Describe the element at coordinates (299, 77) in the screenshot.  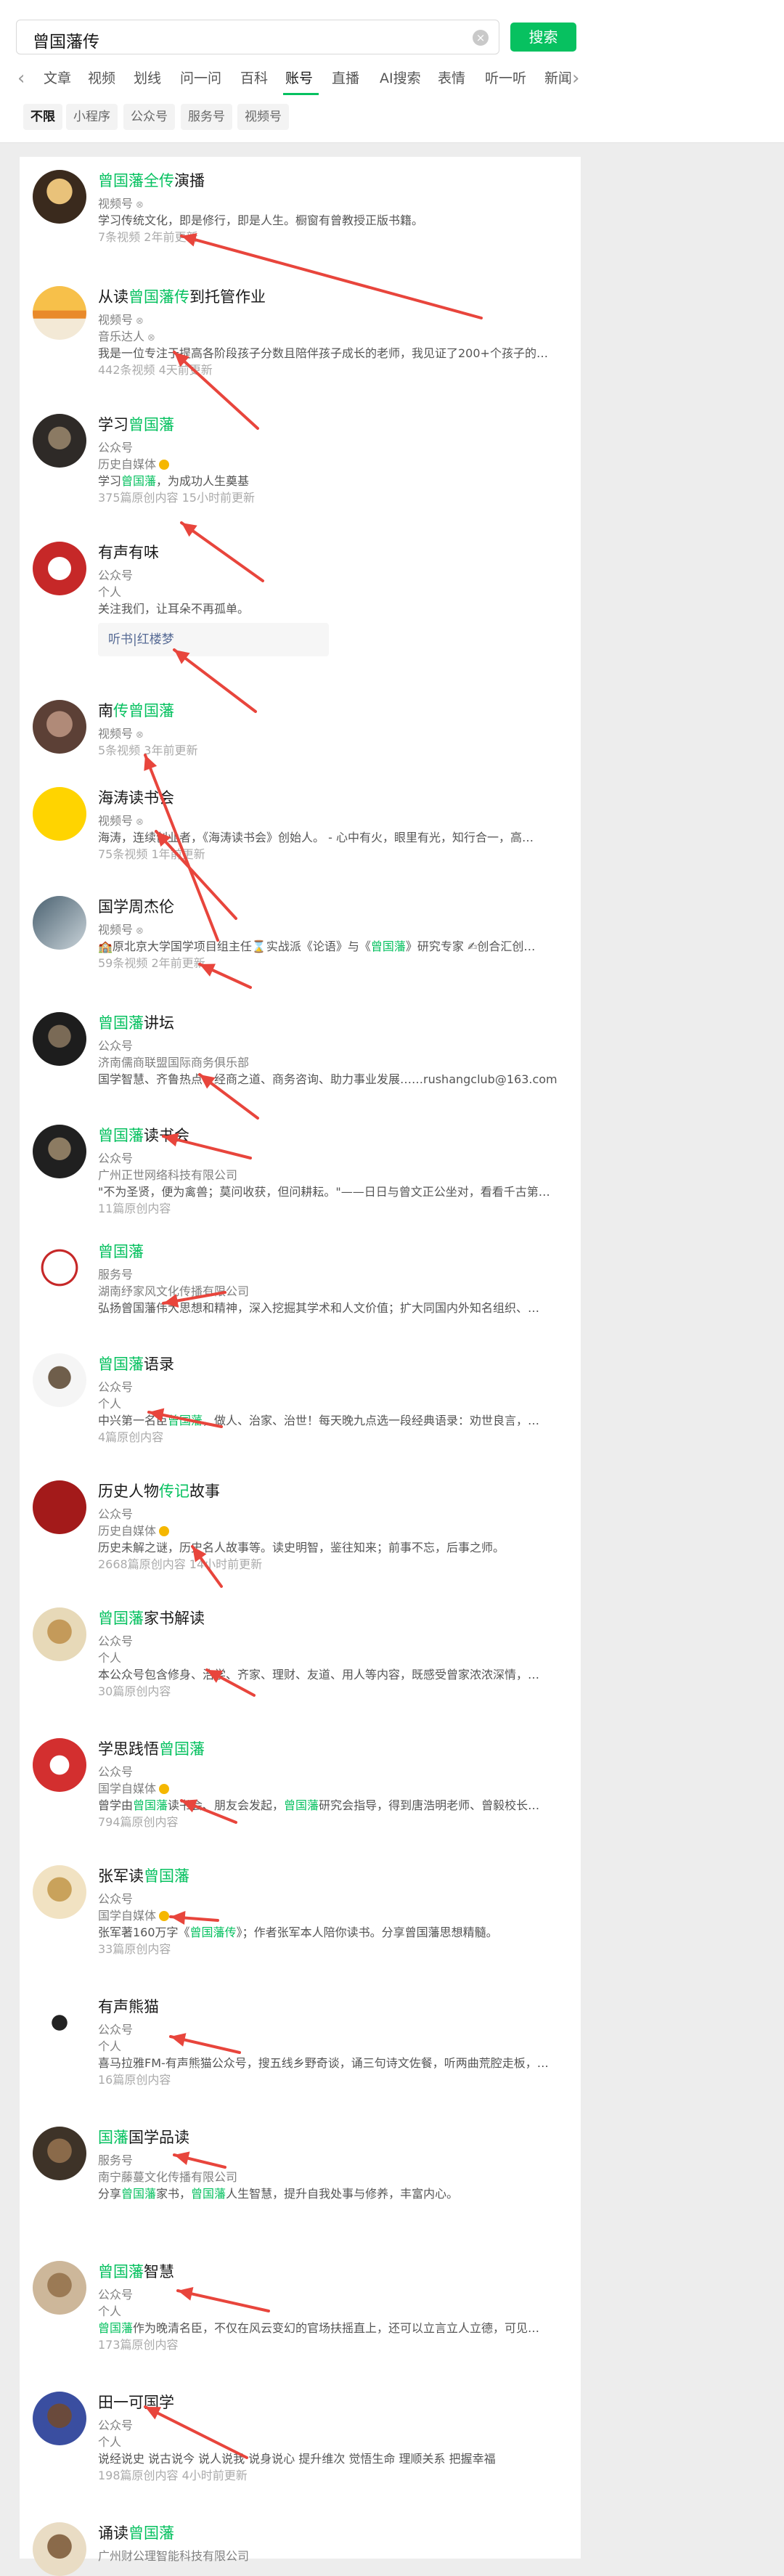
I see `tab-accounts: 账号` at that location.